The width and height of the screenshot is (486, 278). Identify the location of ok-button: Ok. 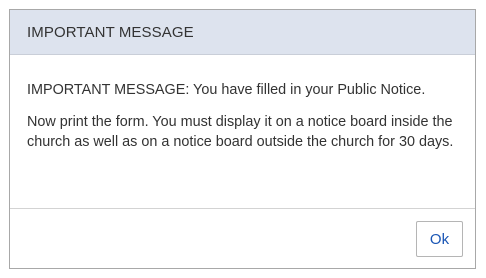
(439, 239).